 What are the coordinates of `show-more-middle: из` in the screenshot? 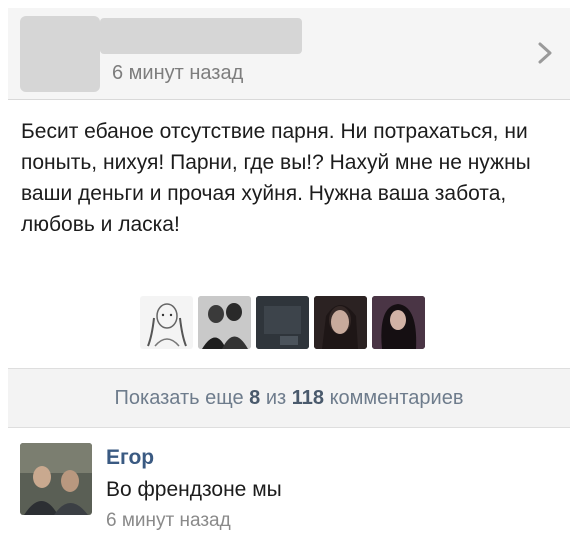 It's located at (276, 397).